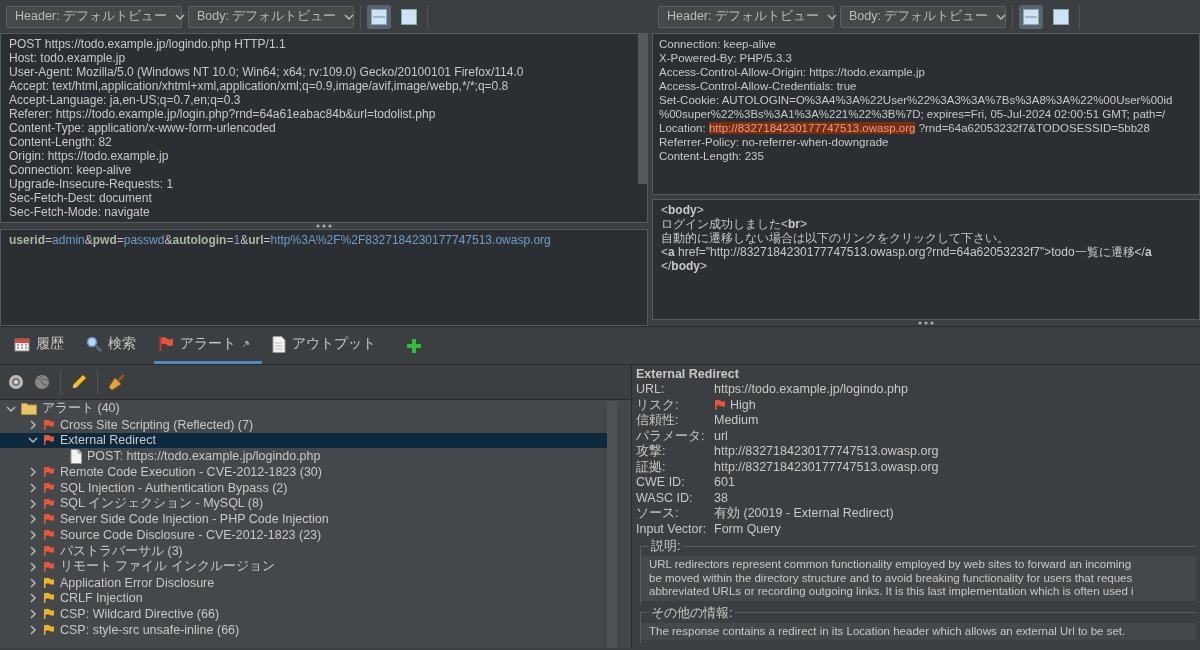 The image size is (1200, 650). What do you see at coordinates (43, 345) in the screenshot?
I see `panel-tab: 履歴` at bounding box center [43, 345].